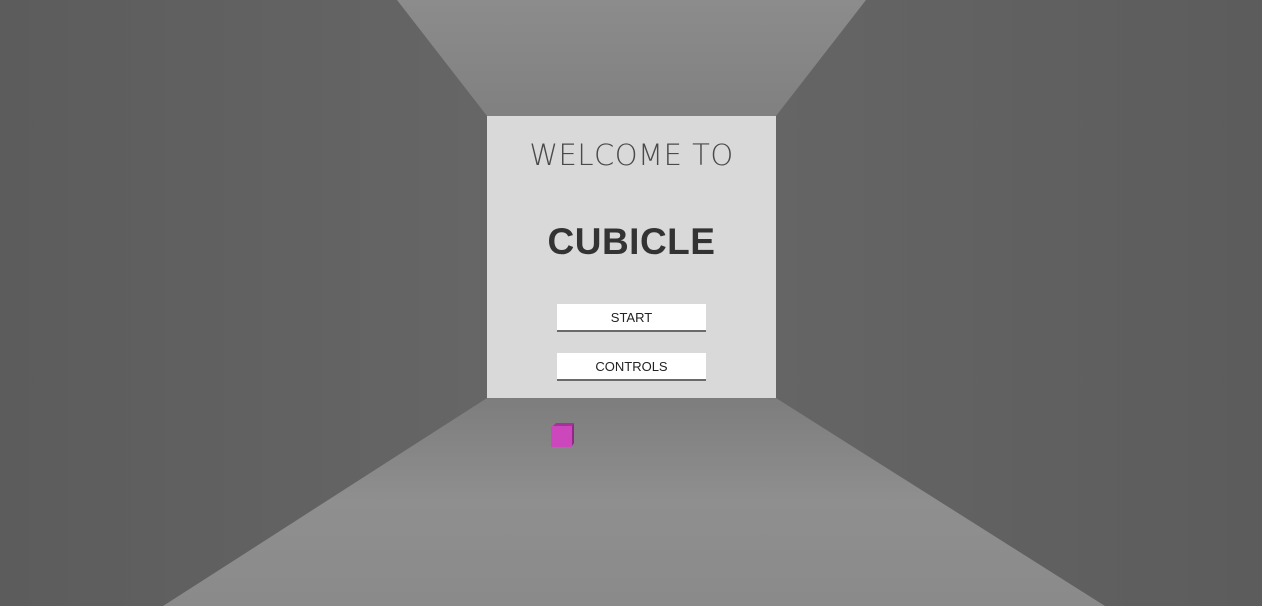  What do you see at coordinates (631, 241) in the screenshot?
I see `game-title: CUBICLE` at bounding box center [631, 241].